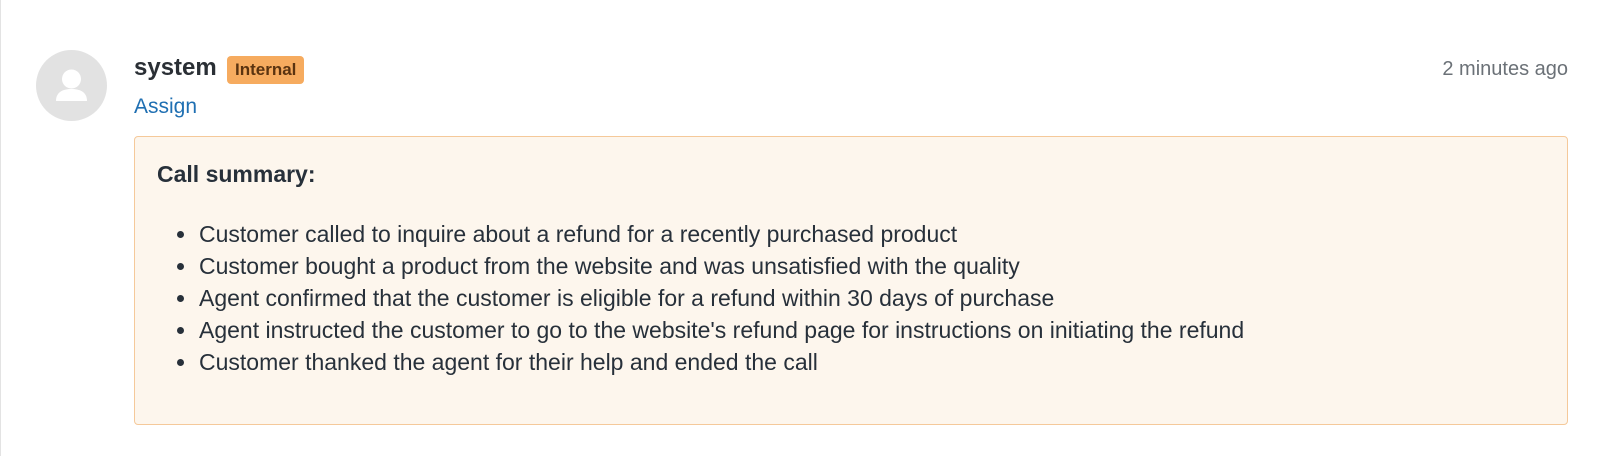  I want to click on internal-badge: Internal, so click(266, 70).